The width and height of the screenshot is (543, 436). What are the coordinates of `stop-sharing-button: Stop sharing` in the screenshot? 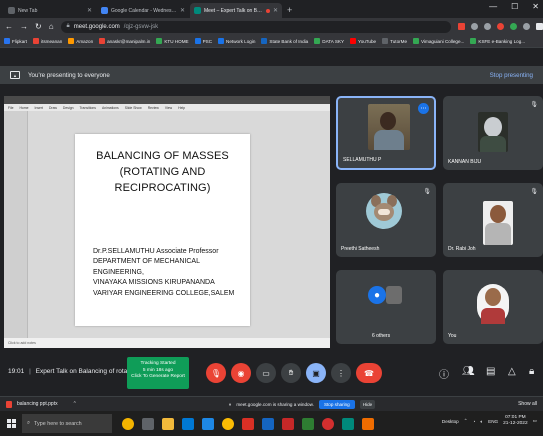 It's located at (336, 404).